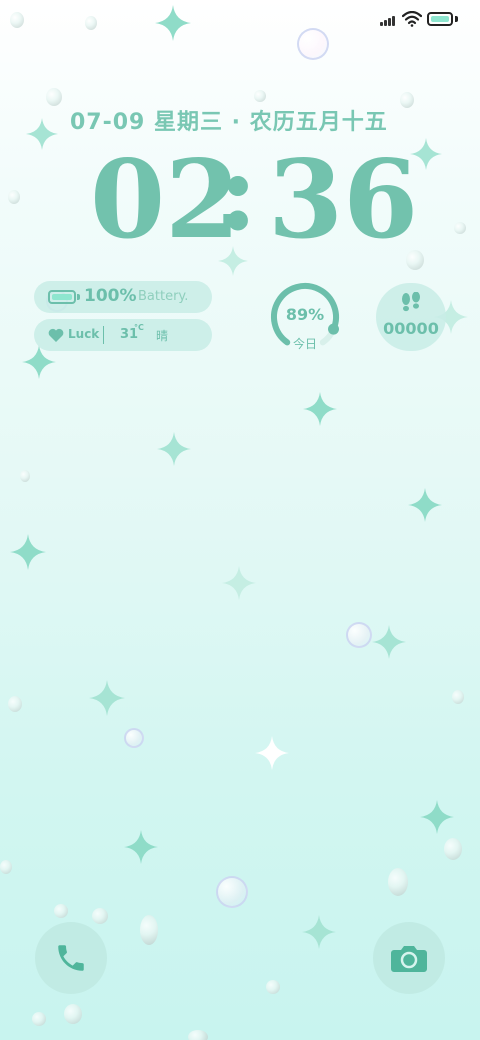 The width and height of the screenshot is (480, 1040). Describe the element at coordinates (84, 334) in the screenshot. I see `luck-label: Luck` at that location.